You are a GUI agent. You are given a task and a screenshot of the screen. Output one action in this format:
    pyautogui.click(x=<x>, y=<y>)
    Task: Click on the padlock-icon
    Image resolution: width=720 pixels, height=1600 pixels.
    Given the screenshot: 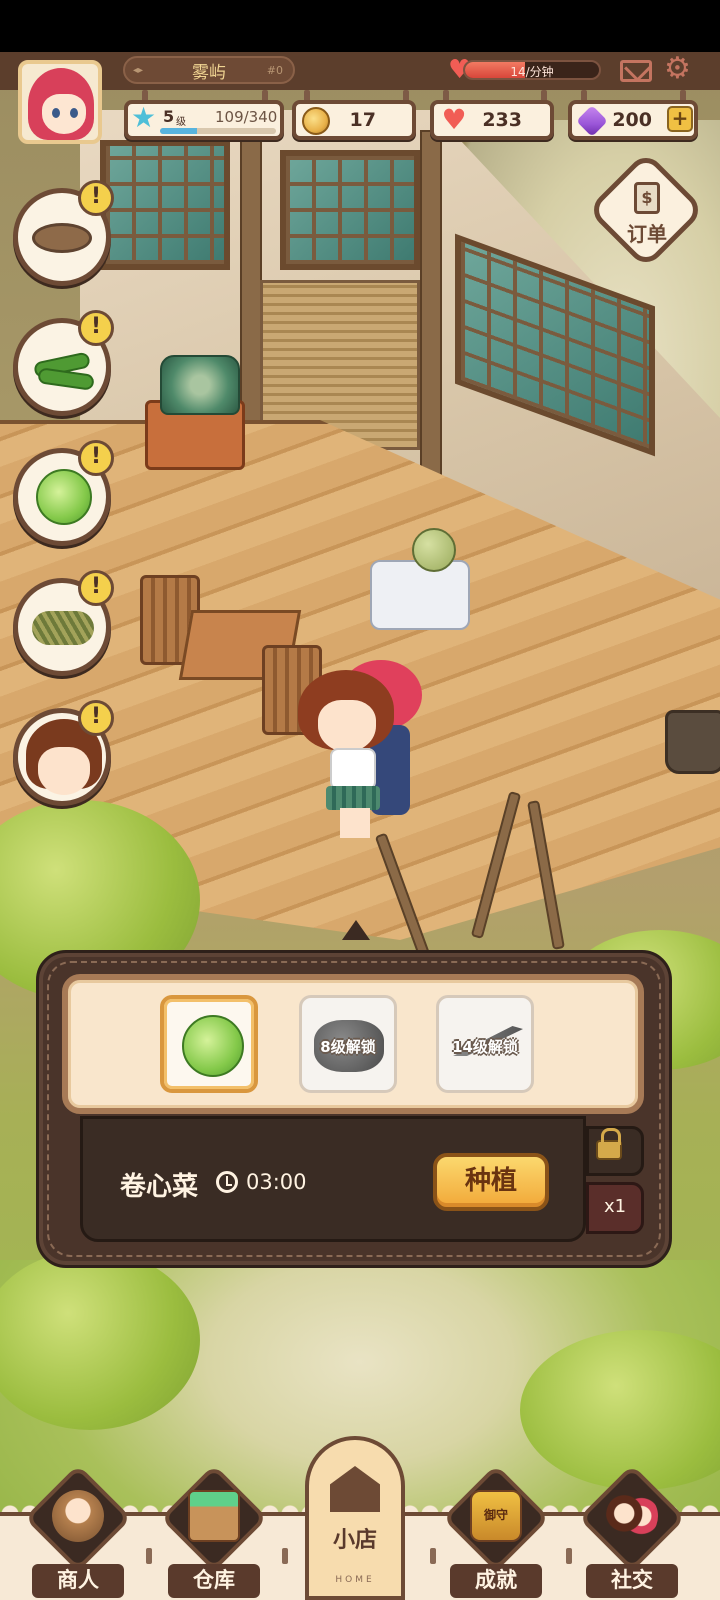 What is the action you would take?
    pyautogui.click(x=609, y=1144)
    